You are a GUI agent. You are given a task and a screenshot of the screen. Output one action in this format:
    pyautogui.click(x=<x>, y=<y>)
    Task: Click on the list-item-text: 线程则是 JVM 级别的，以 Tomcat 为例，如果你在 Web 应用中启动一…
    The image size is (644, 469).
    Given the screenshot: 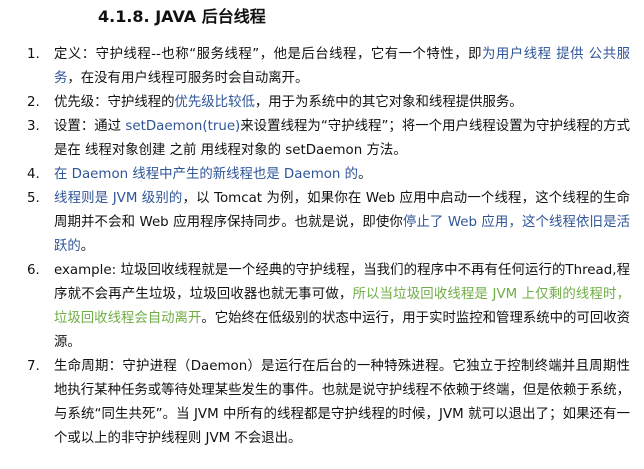 What is the action you would take?
    pyautogui.click(x=342, y=222)
    